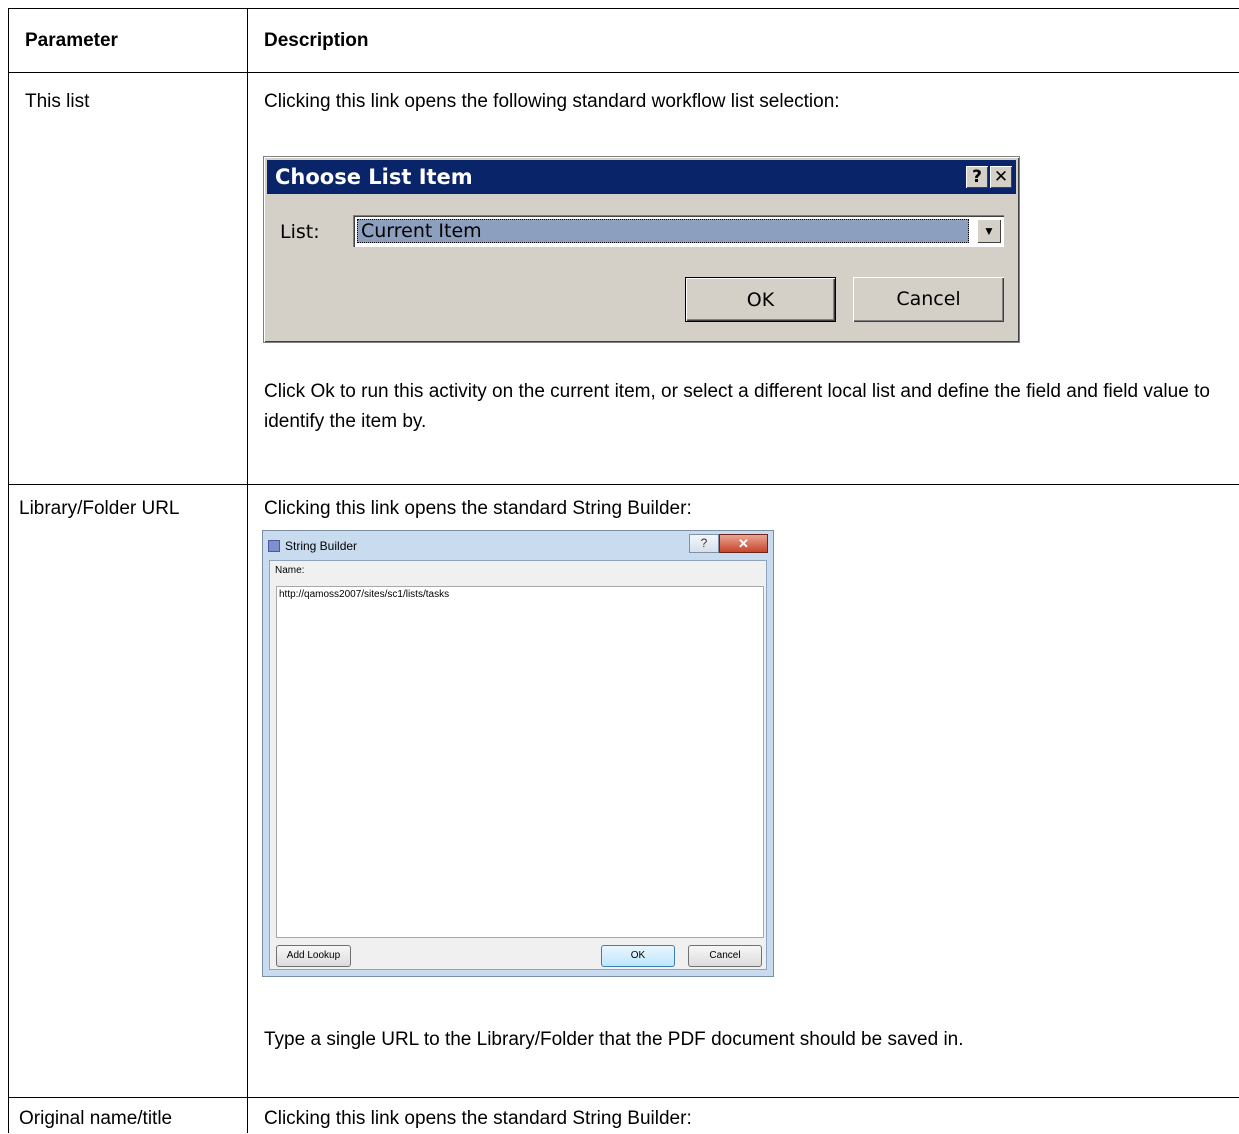  What do you see at coordinates (274, 546) in the screenshot?
I see `app-icon` at bounding box center [274, 546].